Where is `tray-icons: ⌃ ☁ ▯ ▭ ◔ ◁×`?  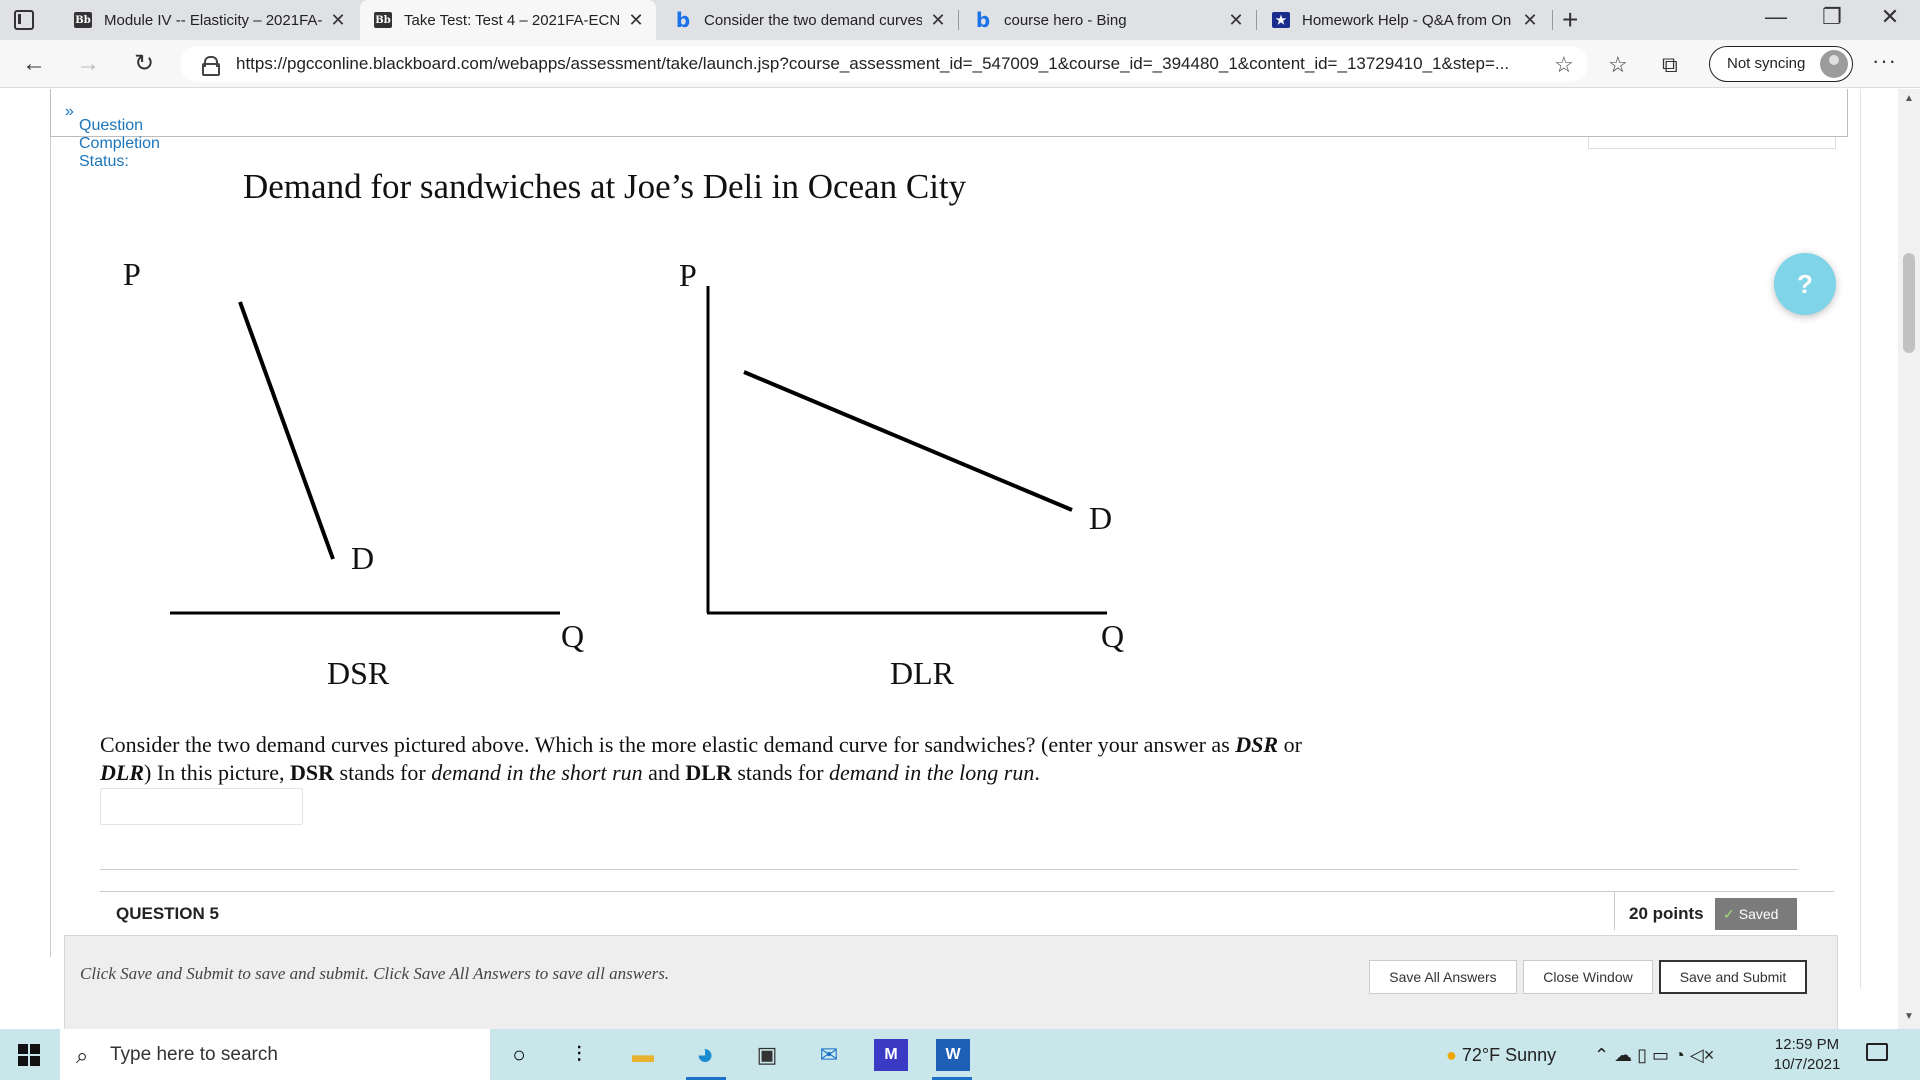 tray-icons: ⌃ ☁ ▯ ▭ ◔ ◁× is located at coordinates (1654, 1055).